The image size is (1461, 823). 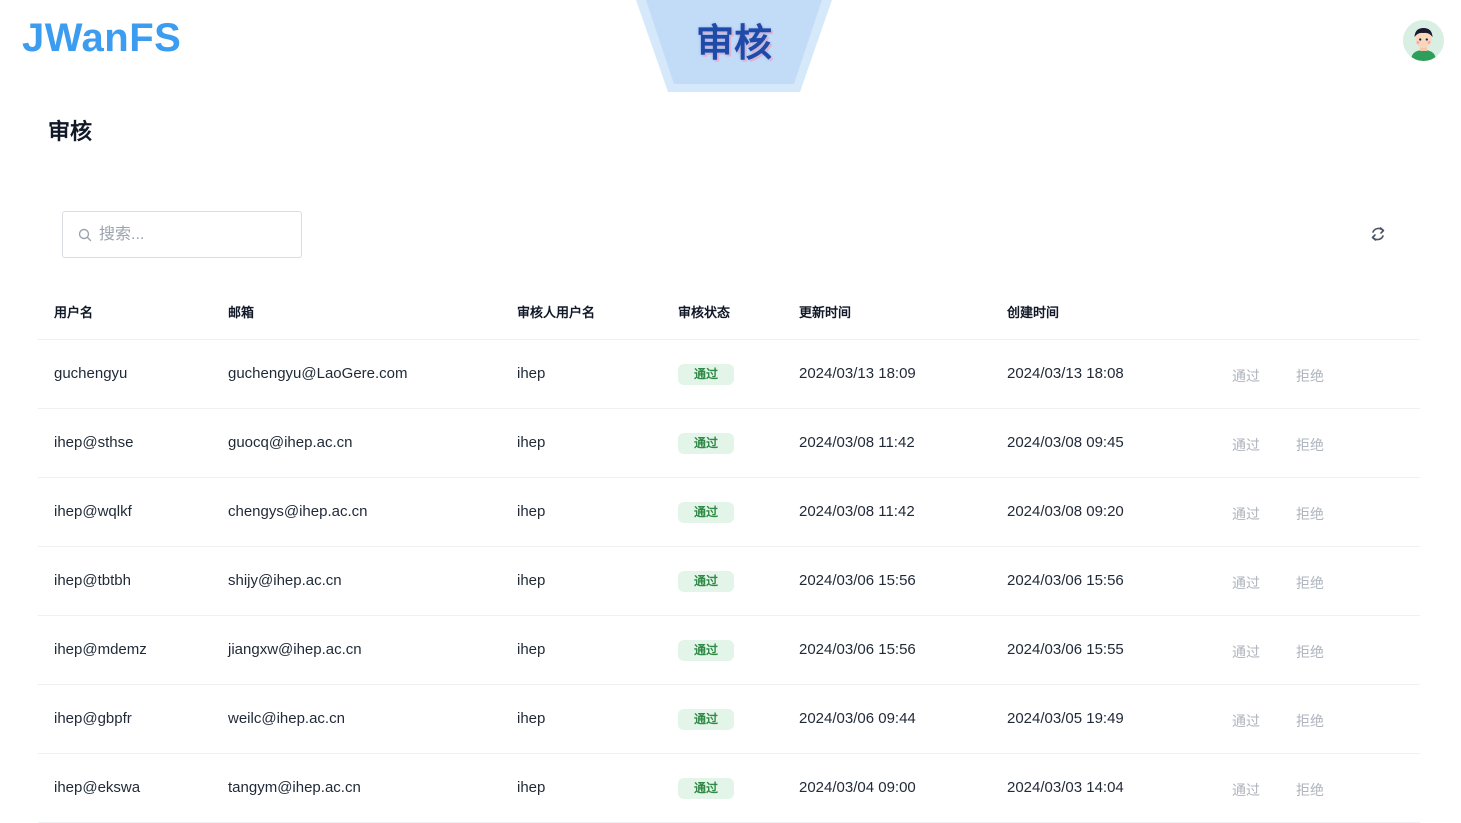 What do you see at coordinates (1065, 442) in the screenshot?
I see `created-time-cell: 2024/03/08 09:45` at bounding box center [1065, 442].